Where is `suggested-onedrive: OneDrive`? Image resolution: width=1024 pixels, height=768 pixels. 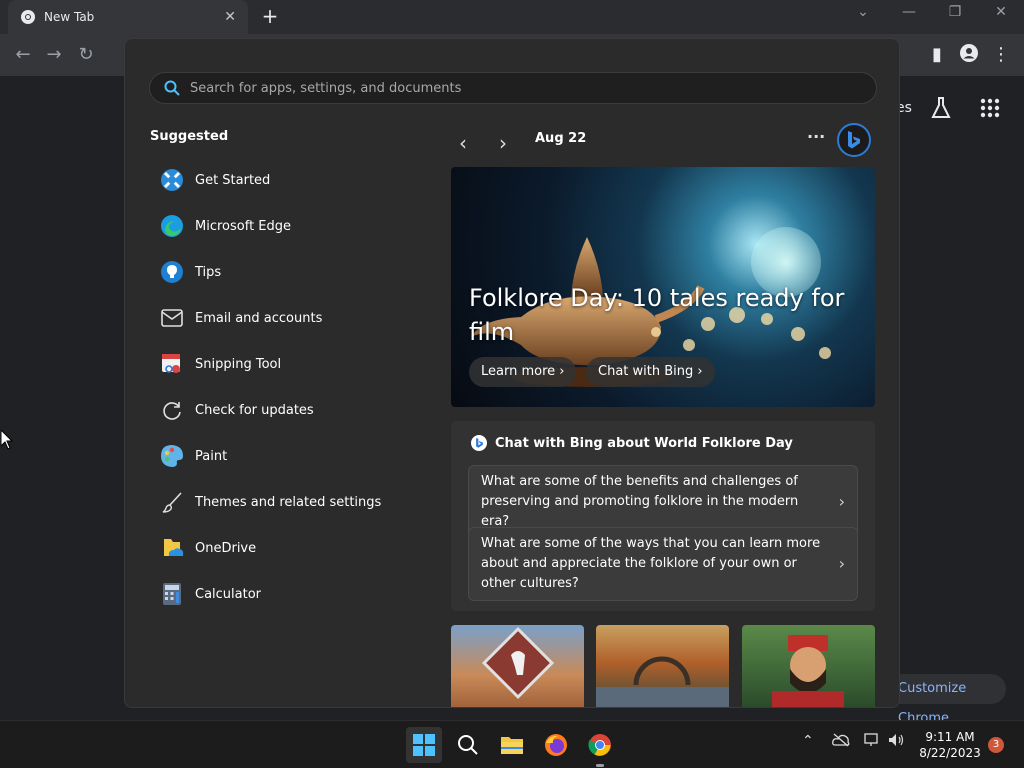 suggested-onedrive: OneDrive is located at coordinates (279, 548).